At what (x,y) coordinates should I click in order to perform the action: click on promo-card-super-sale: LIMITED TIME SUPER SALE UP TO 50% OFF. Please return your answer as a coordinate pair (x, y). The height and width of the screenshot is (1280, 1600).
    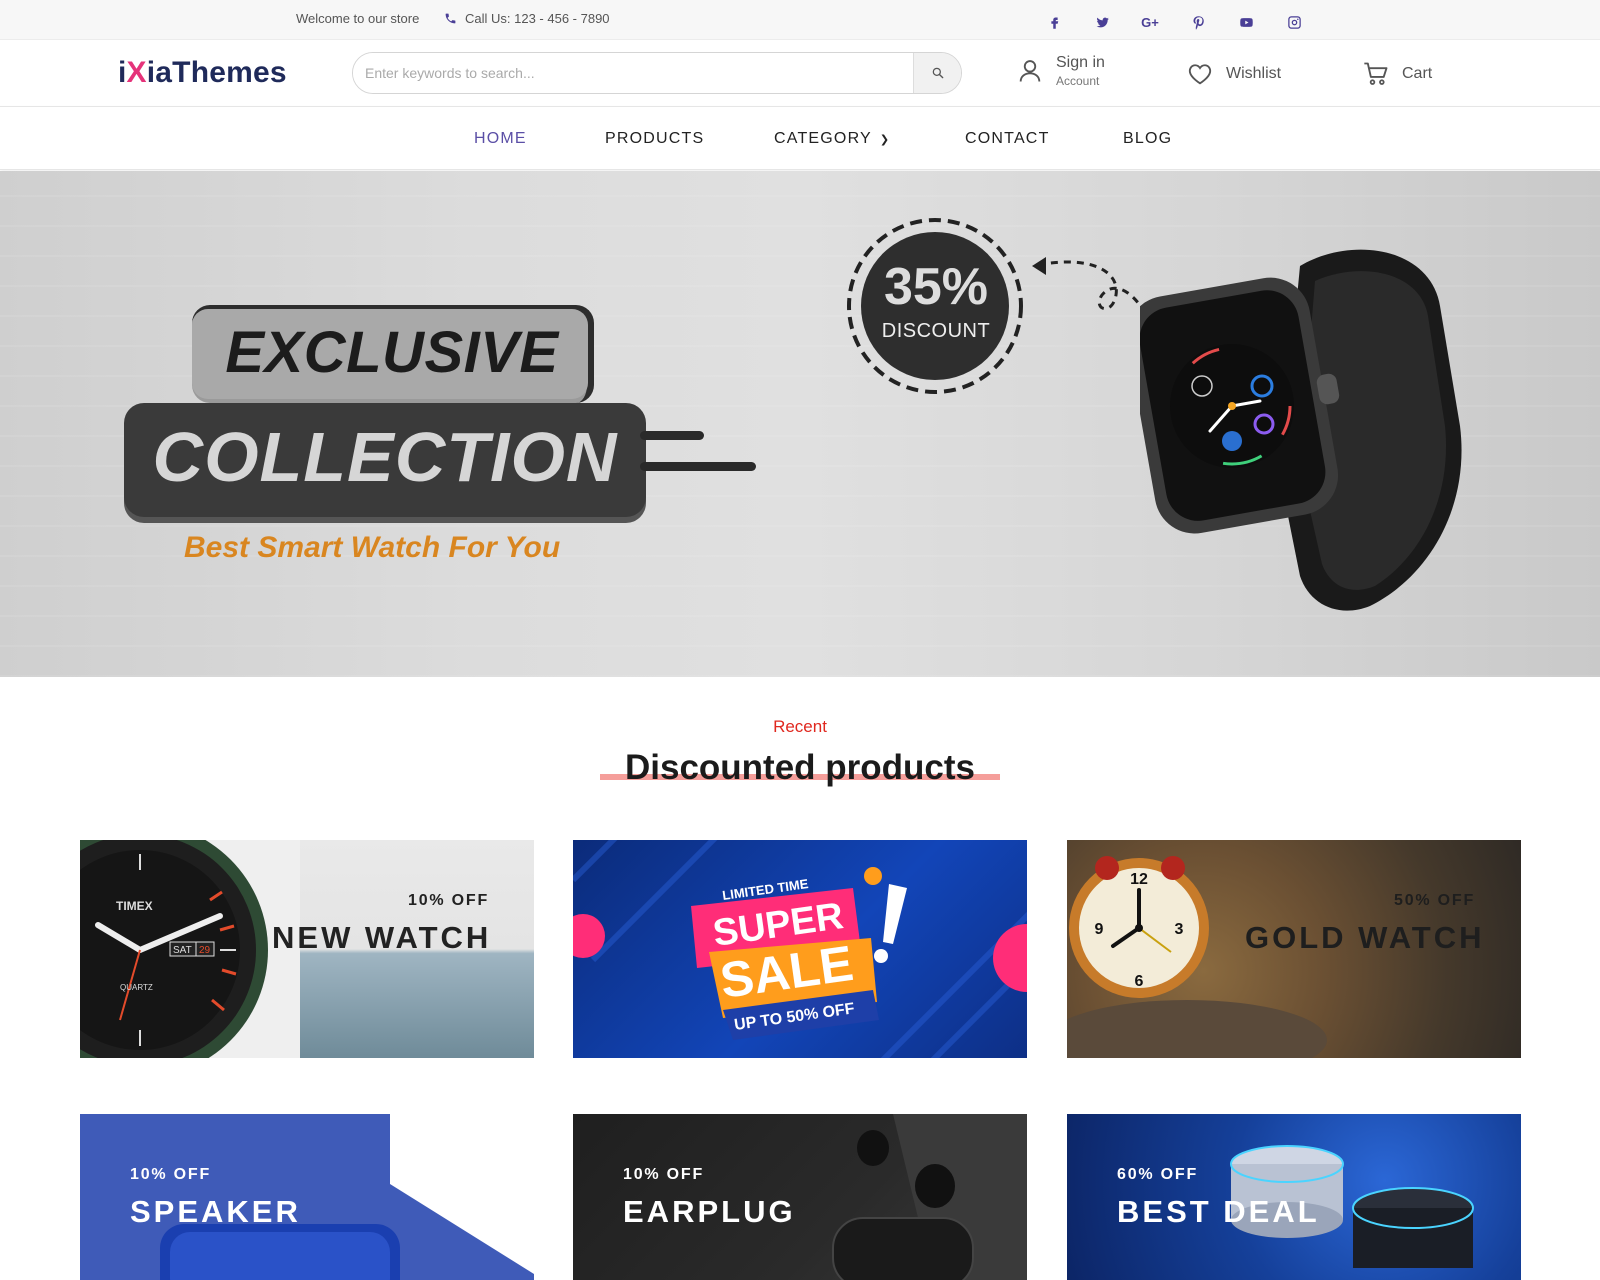
    Looking at the image, I should click on (800, 949).